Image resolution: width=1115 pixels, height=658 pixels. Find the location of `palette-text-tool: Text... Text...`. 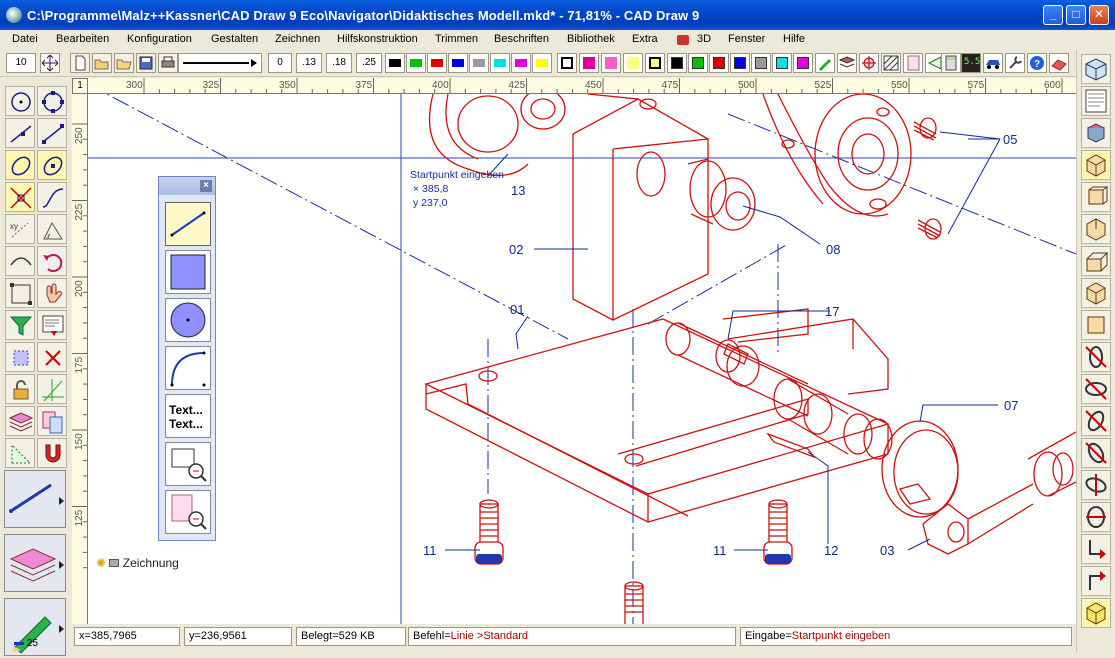

palette-text-tool: Text... Text... is located at coordinates (188, 416).